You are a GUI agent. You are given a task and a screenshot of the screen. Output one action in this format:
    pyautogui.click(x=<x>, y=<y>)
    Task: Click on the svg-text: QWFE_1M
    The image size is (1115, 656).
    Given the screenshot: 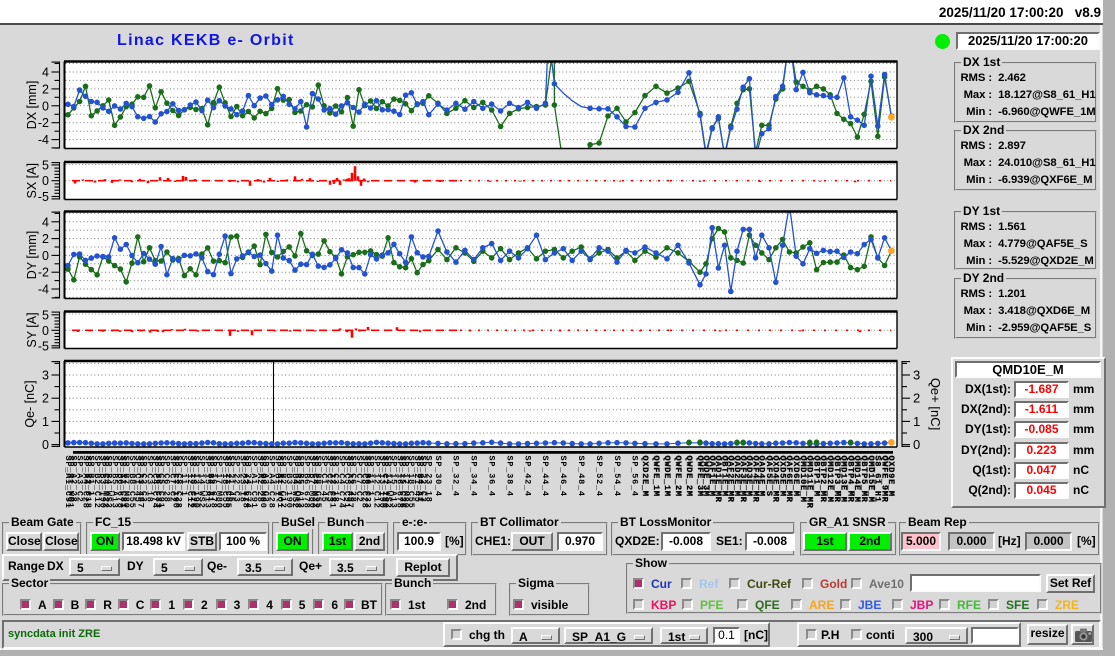 What is the action you would take?
    pyautogui.click(x=656, y=476)
    